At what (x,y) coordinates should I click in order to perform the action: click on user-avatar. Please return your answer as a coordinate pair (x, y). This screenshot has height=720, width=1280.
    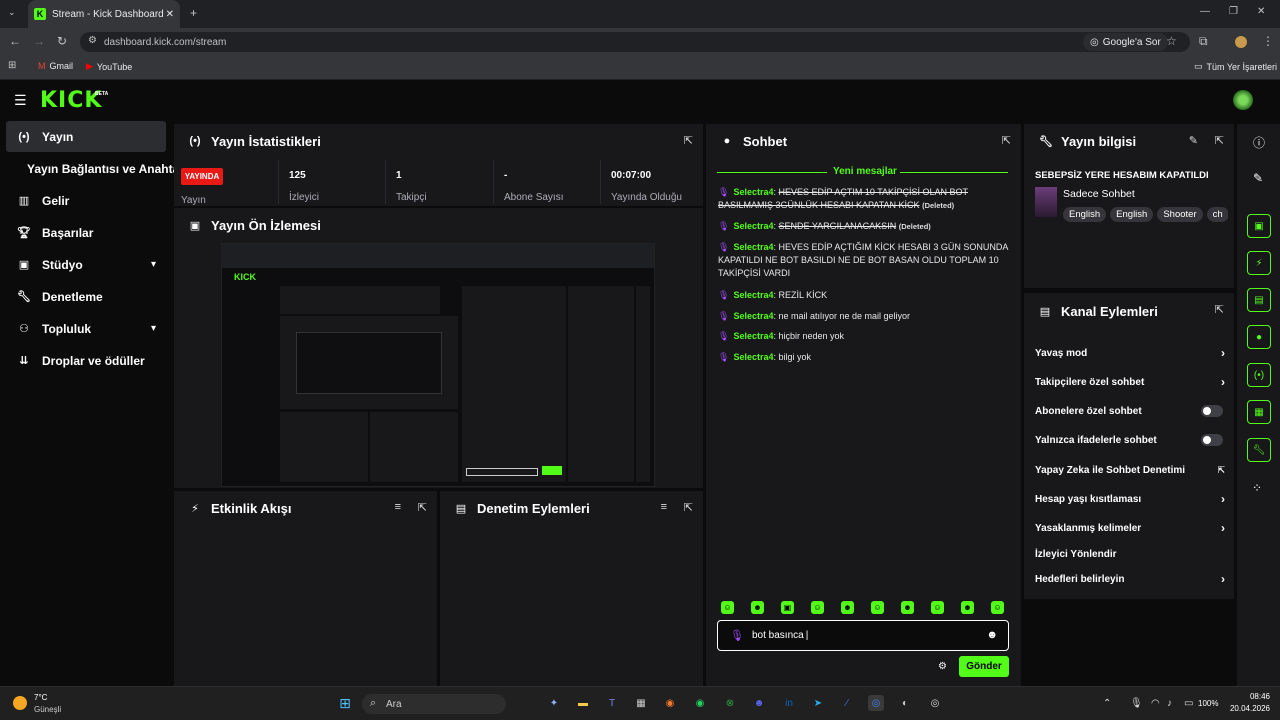
    Looking at the image, I should click on (1243, 100).